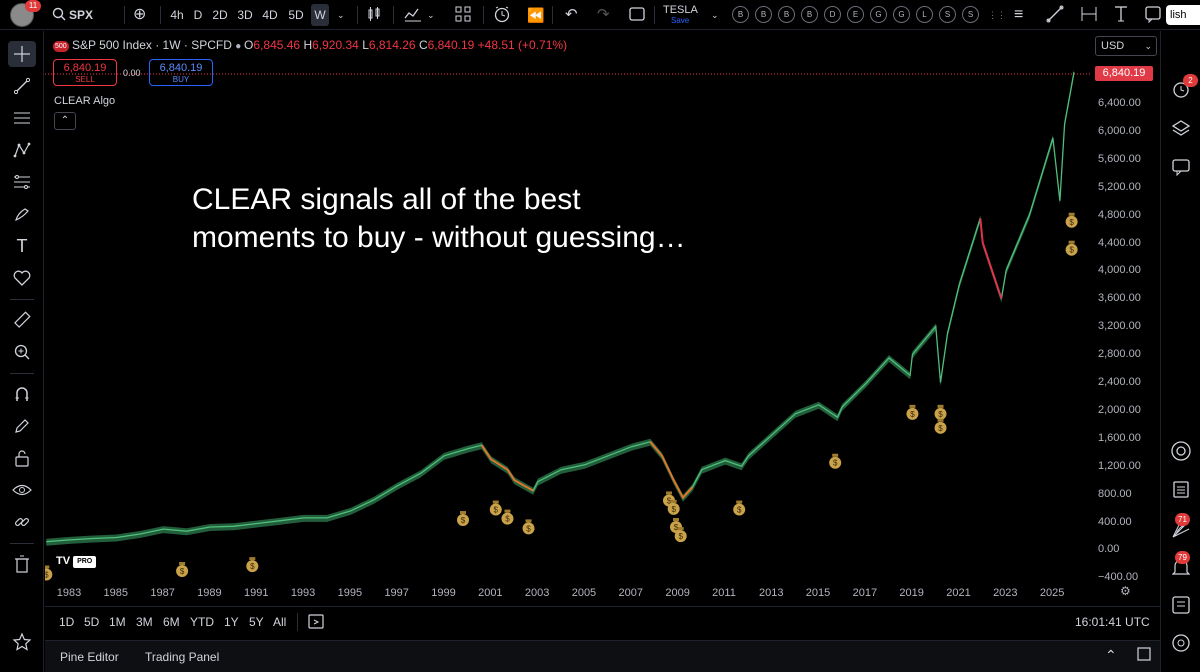  What do you see at coordinates (22, 458) in the screenshot?
I see `lock-icon` at bounding box center [22, 458].